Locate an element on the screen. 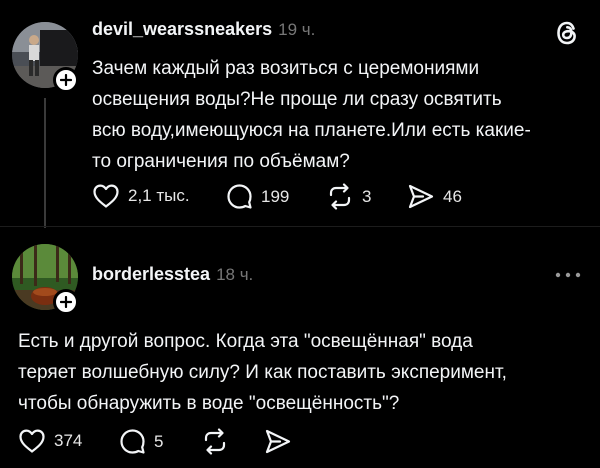  post-text-line: Зачем каждый раз возиться с церемониями is located at coordinates (286, 68).